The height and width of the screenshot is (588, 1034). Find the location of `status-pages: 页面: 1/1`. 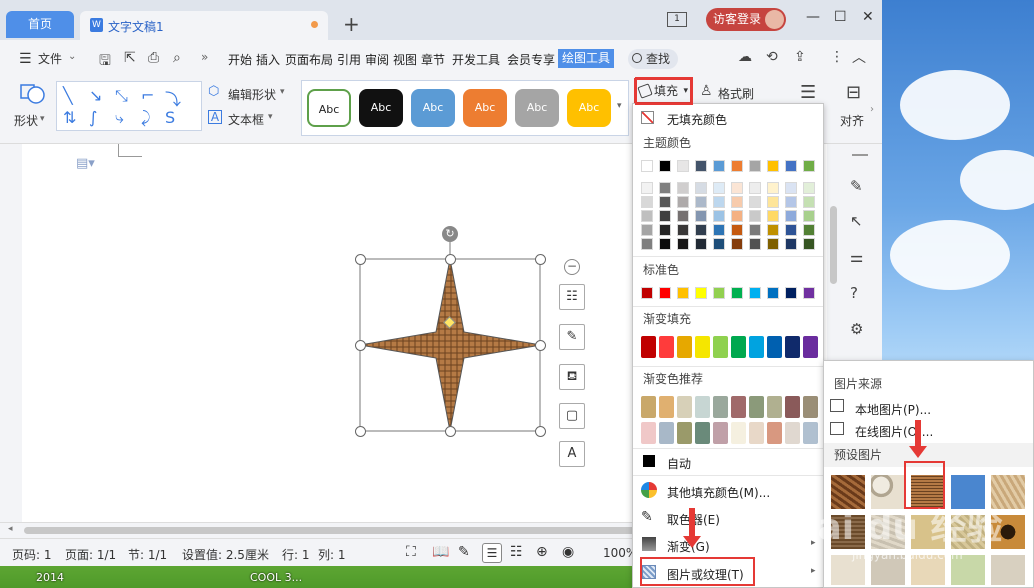

status-pages: 页面: 1/1 is located at coordinates (90, 554).